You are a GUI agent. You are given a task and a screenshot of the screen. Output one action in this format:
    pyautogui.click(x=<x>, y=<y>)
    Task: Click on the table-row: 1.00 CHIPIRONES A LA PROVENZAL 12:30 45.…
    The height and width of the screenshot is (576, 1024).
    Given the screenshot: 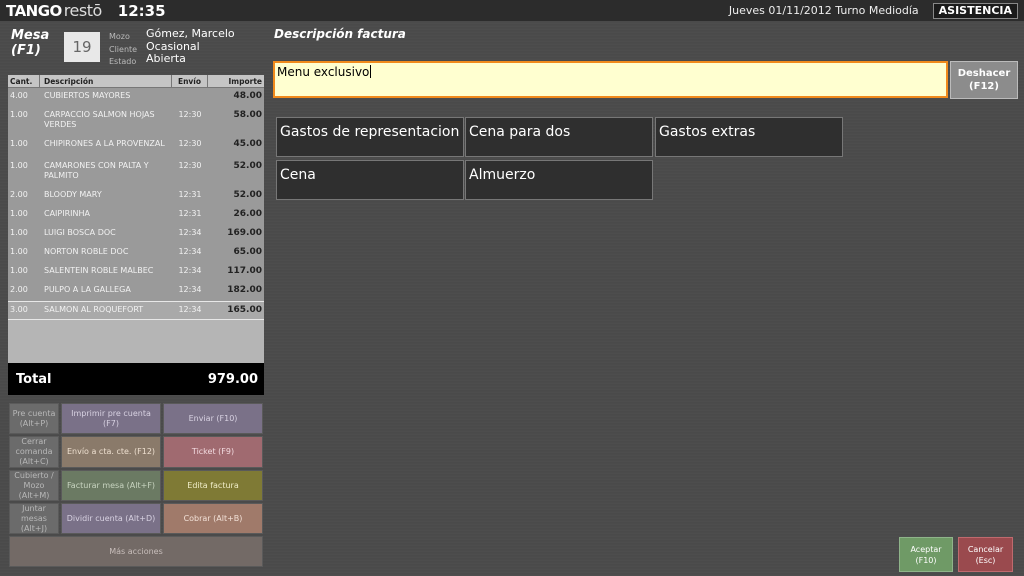 What is the action you would take?
    pyautogui.click(x=136, y=145)
    